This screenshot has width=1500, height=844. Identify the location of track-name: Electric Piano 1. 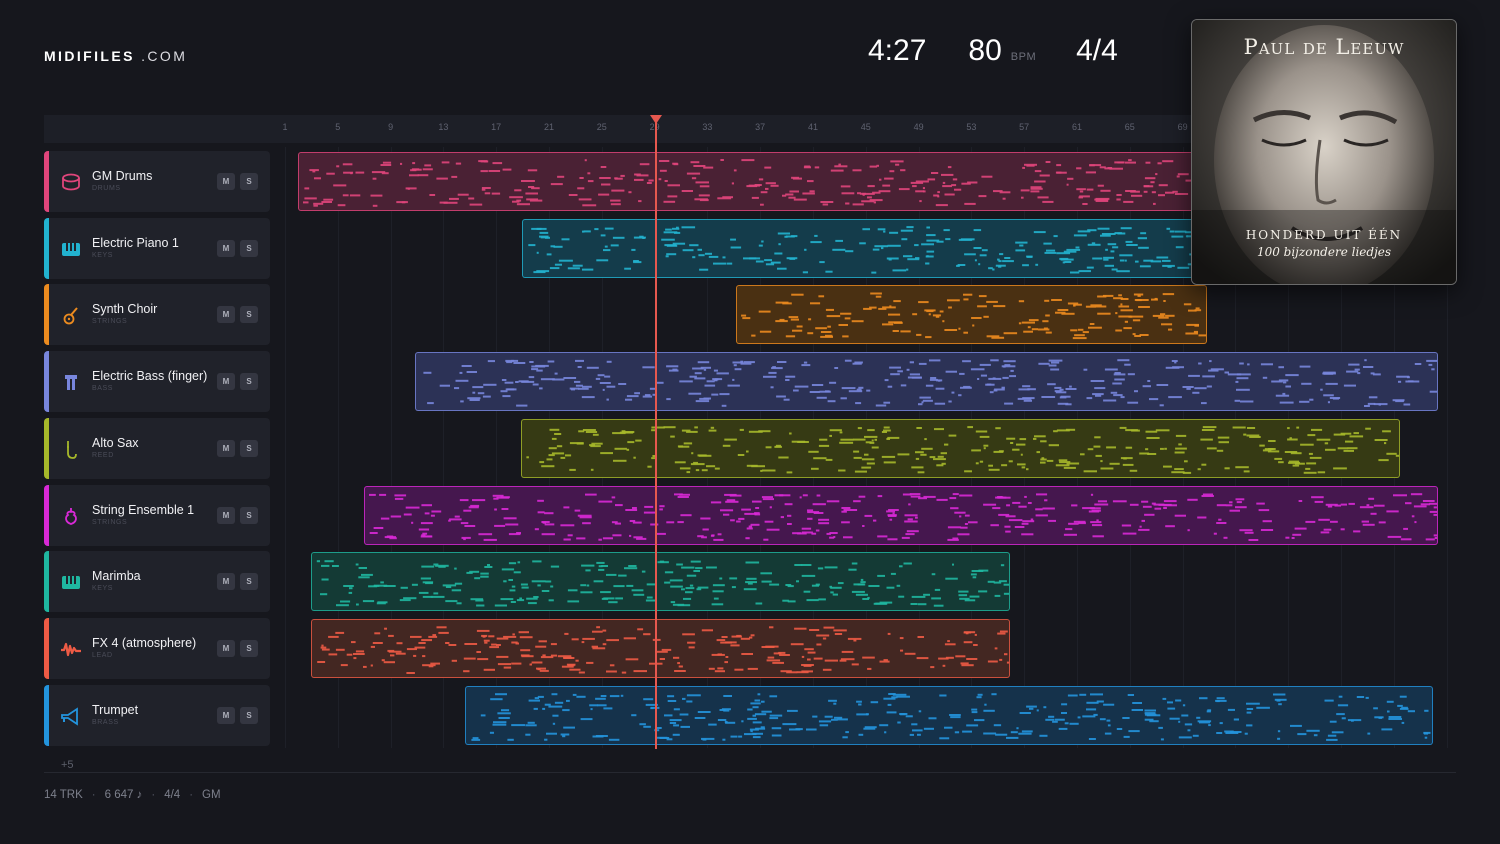
(135, 243).